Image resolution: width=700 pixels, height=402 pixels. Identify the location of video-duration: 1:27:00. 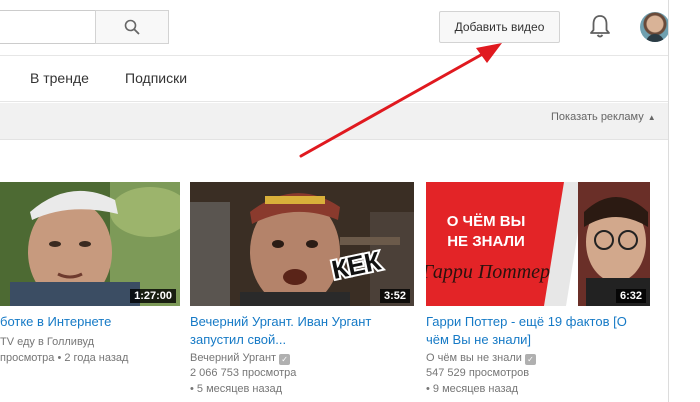
(153, 296).